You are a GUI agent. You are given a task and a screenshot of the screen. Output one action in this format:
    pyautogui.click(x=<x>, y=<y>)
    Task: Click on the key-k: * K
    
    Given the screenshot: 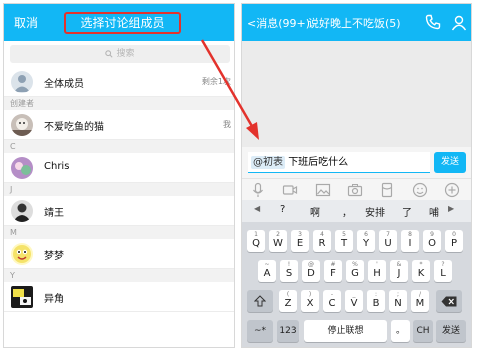 What is the action you would take?
    pyautogui.click(x=421, y=271)
    